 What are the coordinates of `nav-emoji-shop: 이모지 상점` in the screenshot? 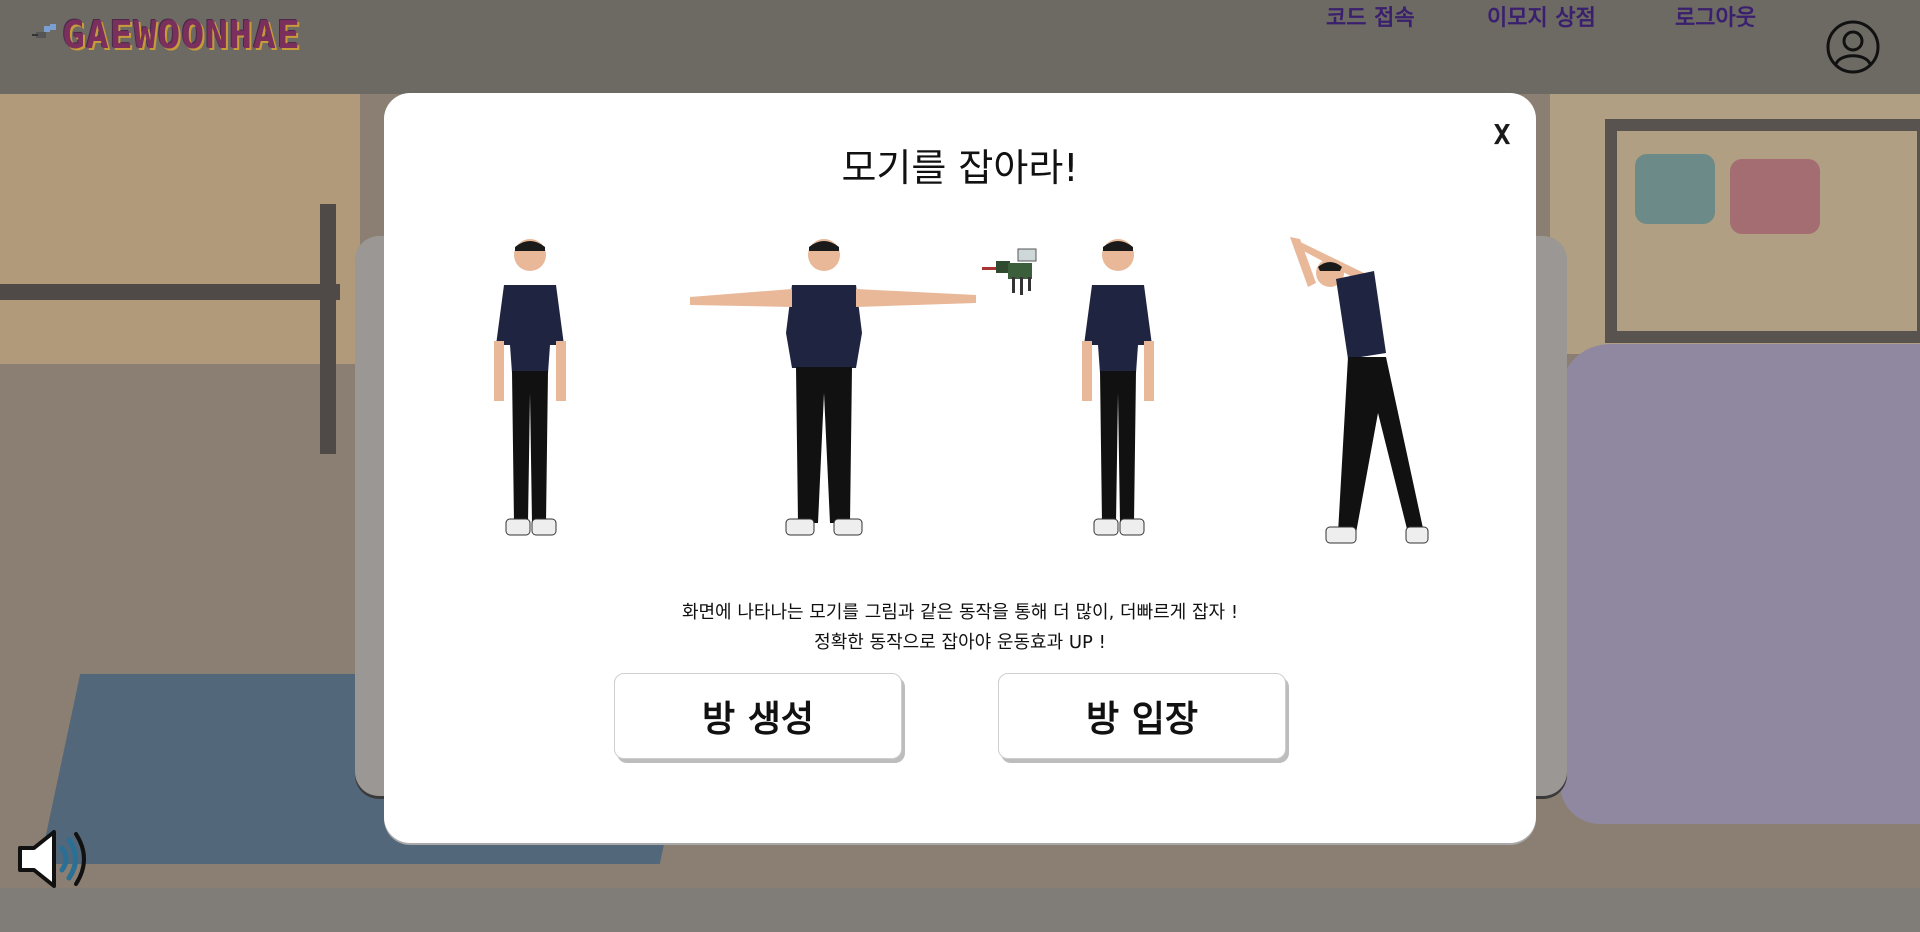 It's located at (1541, 16).